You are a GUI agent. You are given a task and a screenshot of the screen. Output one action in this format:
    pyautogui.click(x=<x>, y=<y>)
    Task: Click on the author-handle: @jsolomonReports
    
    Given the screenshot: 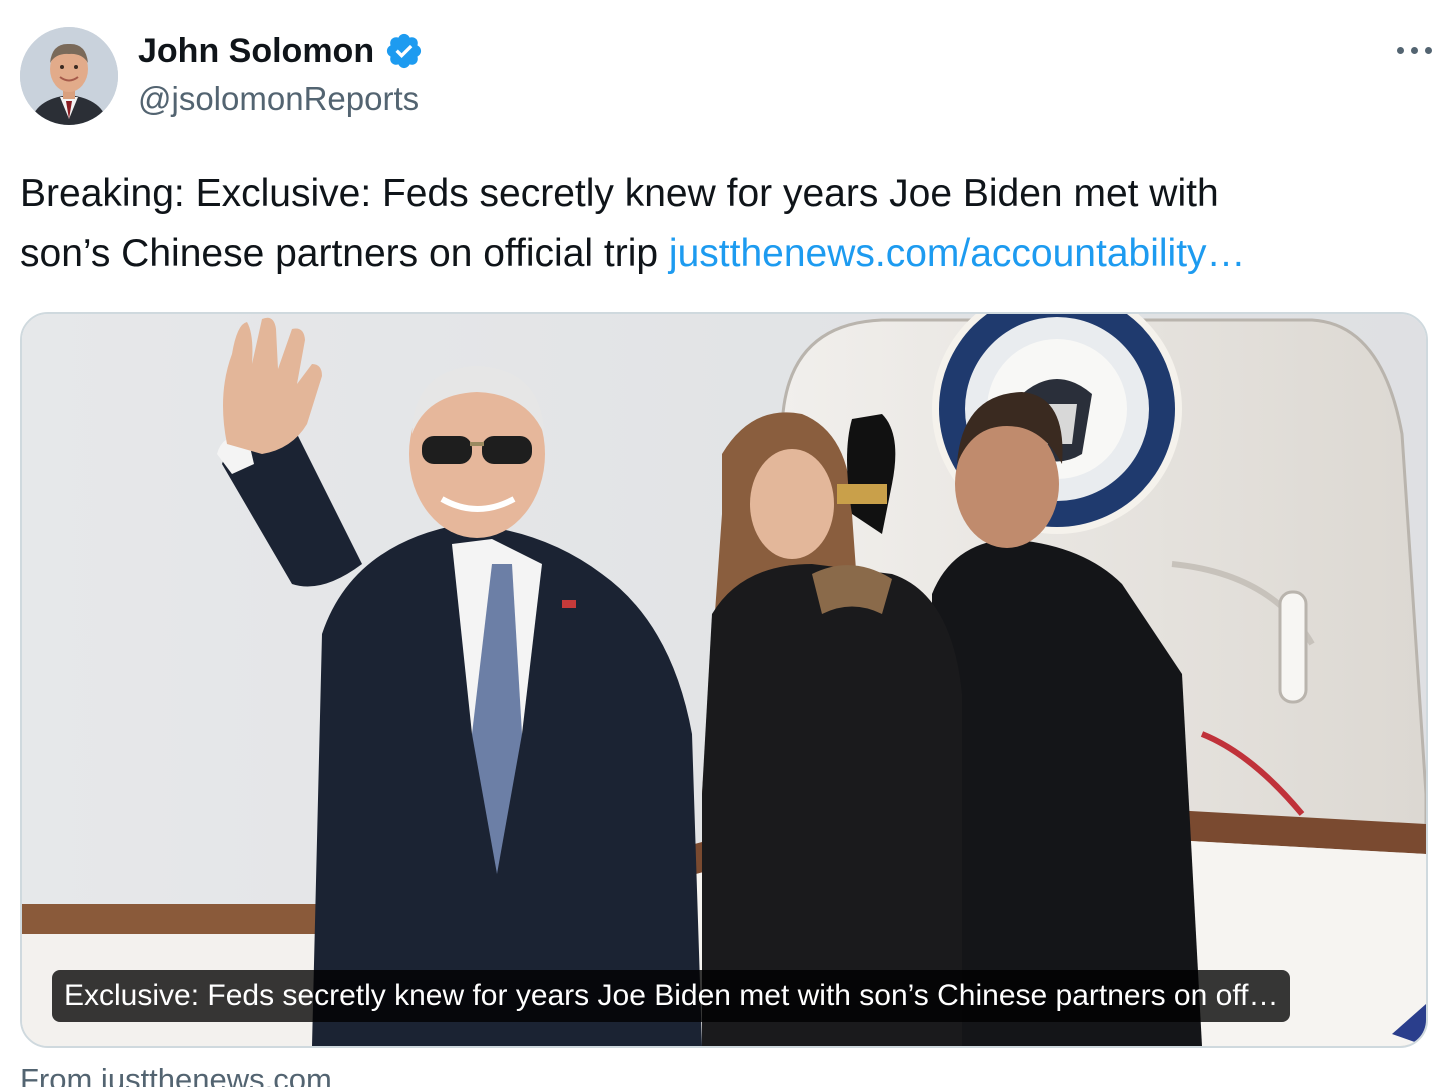 What is the action you would take?
    pyautogui.click(x=278, y=99)
    